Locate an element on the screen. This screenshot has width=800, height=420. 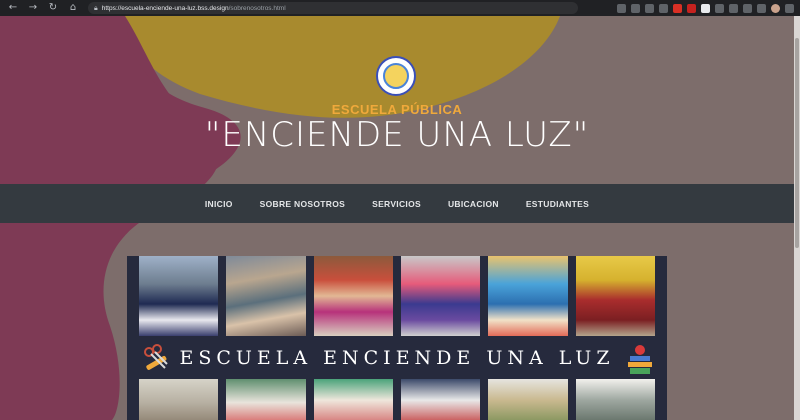
extension-red-icon is located at coordinates (677, 8).